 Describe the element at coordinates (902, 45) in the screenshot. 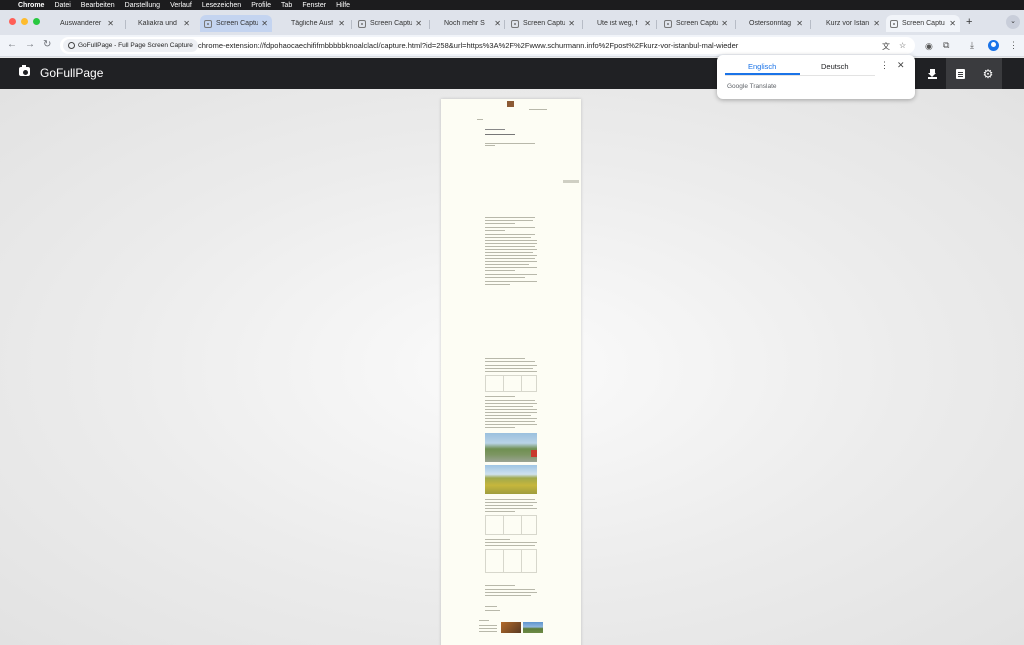

I see `bookmark-star-icon: ☆` at that location.